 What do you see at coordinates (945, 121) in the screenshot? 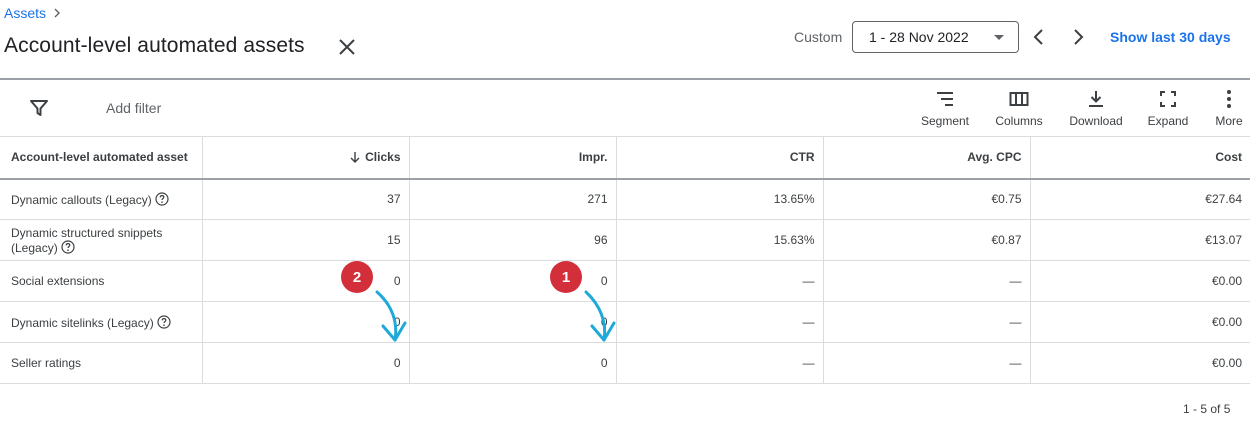
I see `segment-label: Segment` at bounding box center [945, 121].